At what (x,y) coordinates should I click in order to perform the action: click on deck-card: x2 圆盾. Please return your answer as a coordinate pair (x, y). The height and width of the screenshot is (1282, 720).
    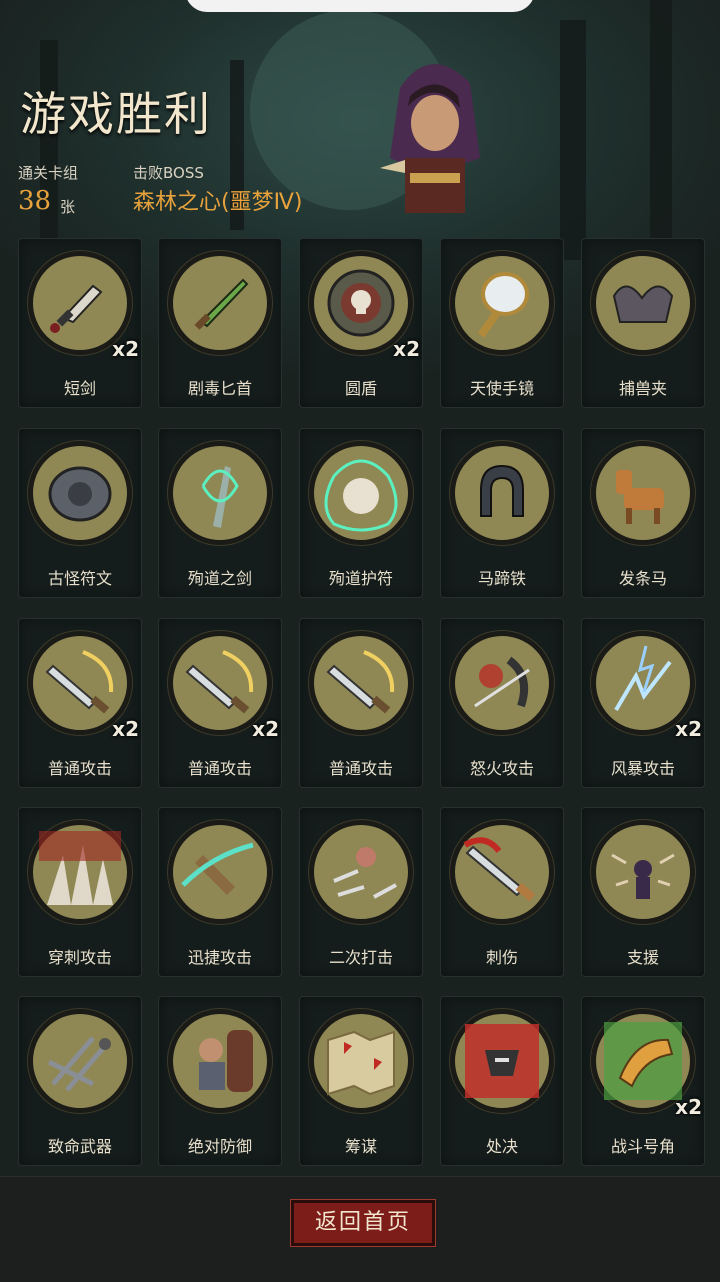
    Looking at the image, I should click on (361, 323).